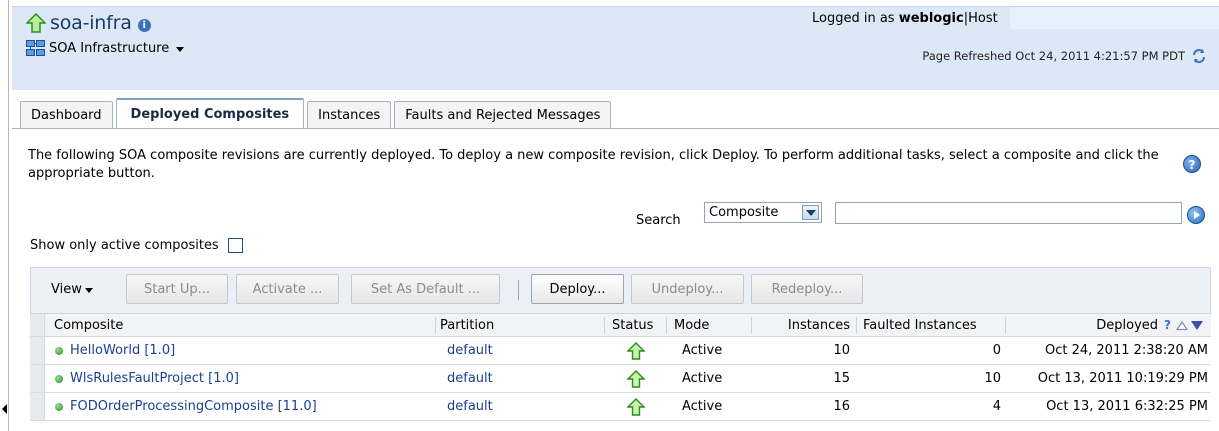 Image resolution: width=1219 pixels, height=431 pixels. What do you see at coordinates (4, 409) in the screenshot?
I see `scroll-left-arrow-icon` at bounding box center [4, 409].